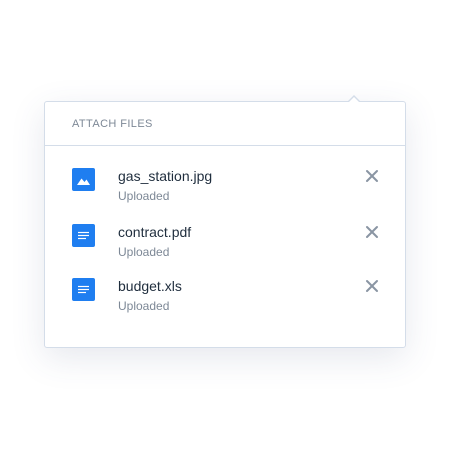  What do you see at coordinates (225, 174) in the screenshot?
I see `list-item-file: gas_station.jpg Uploaded` at bounding box center [225, 174].